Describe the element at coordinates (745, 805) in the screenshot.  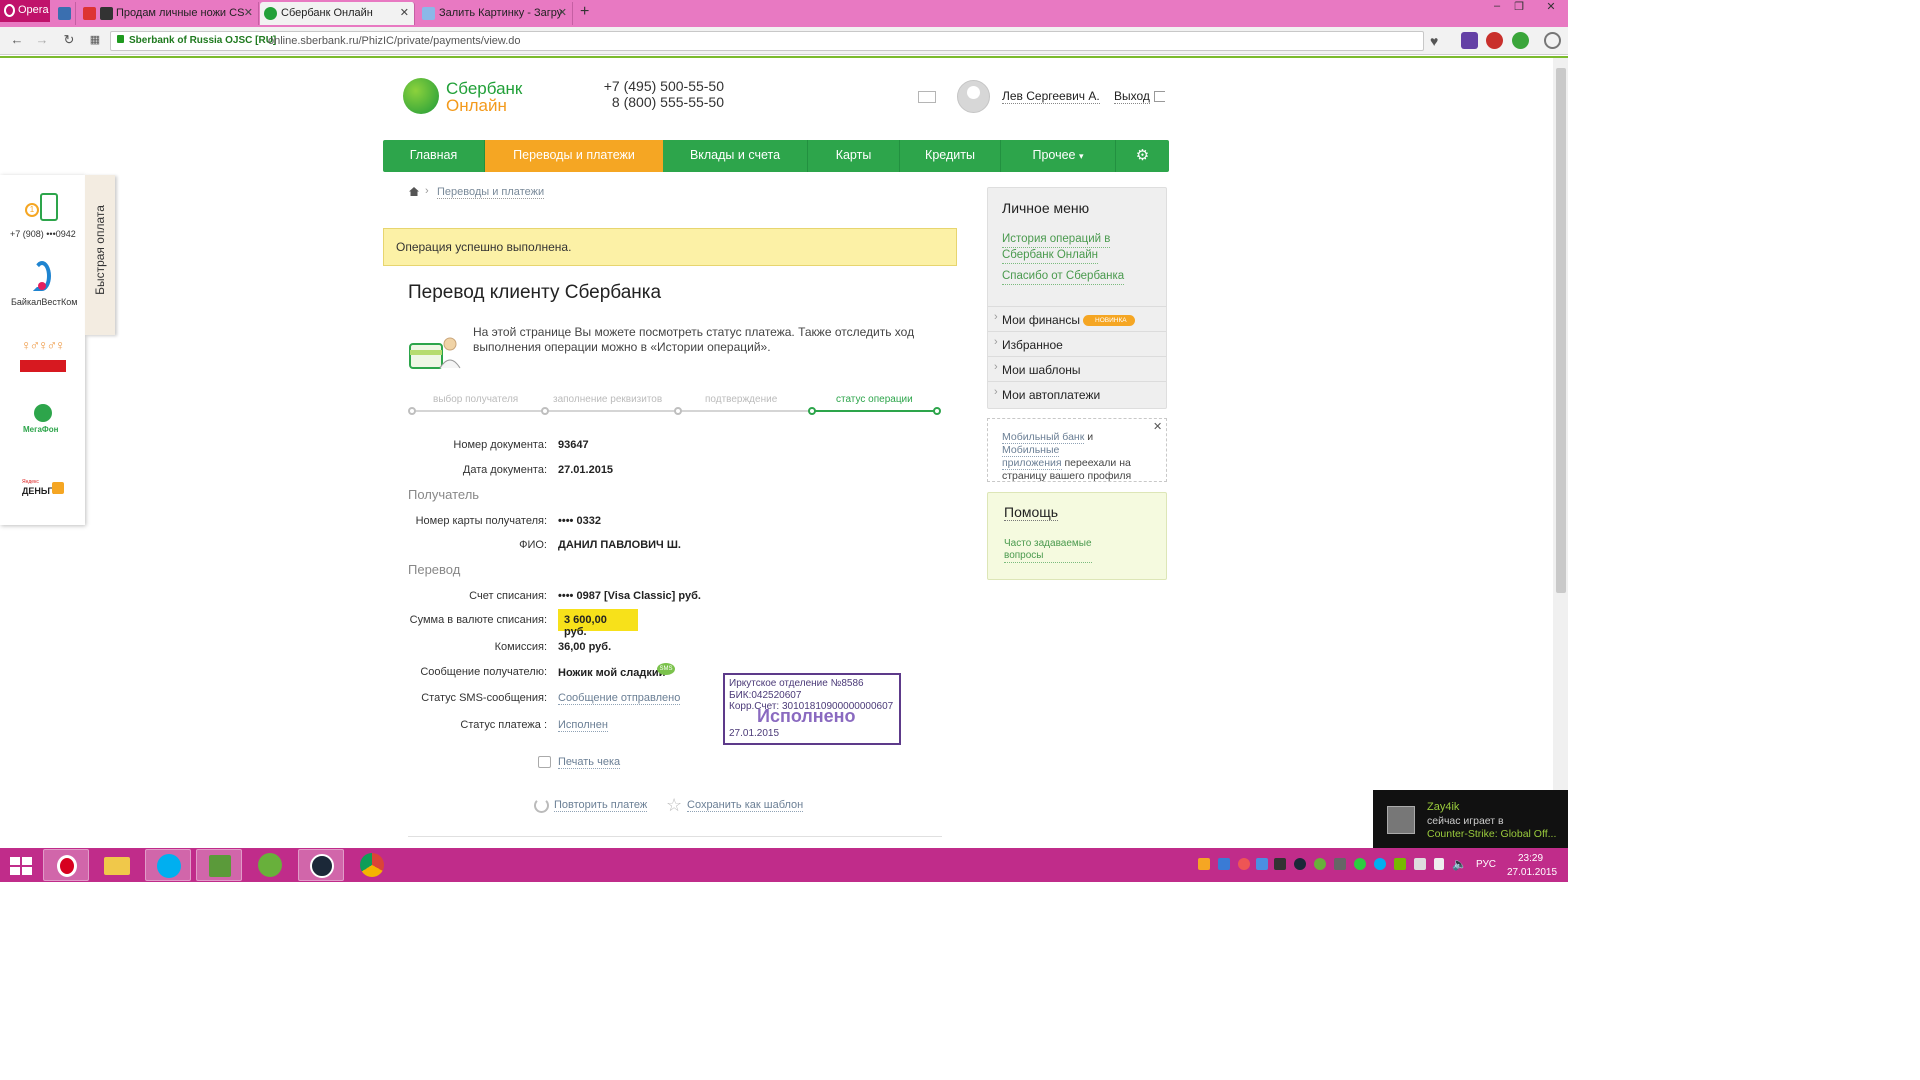
I see `save-template-link: Сохранить как шаблон` at that location.